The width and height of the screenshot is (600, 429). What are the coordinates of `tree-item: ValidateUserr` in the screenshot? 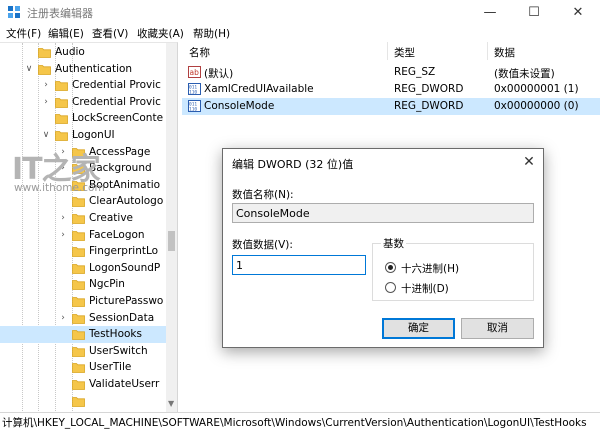 It's located at (83, 384).